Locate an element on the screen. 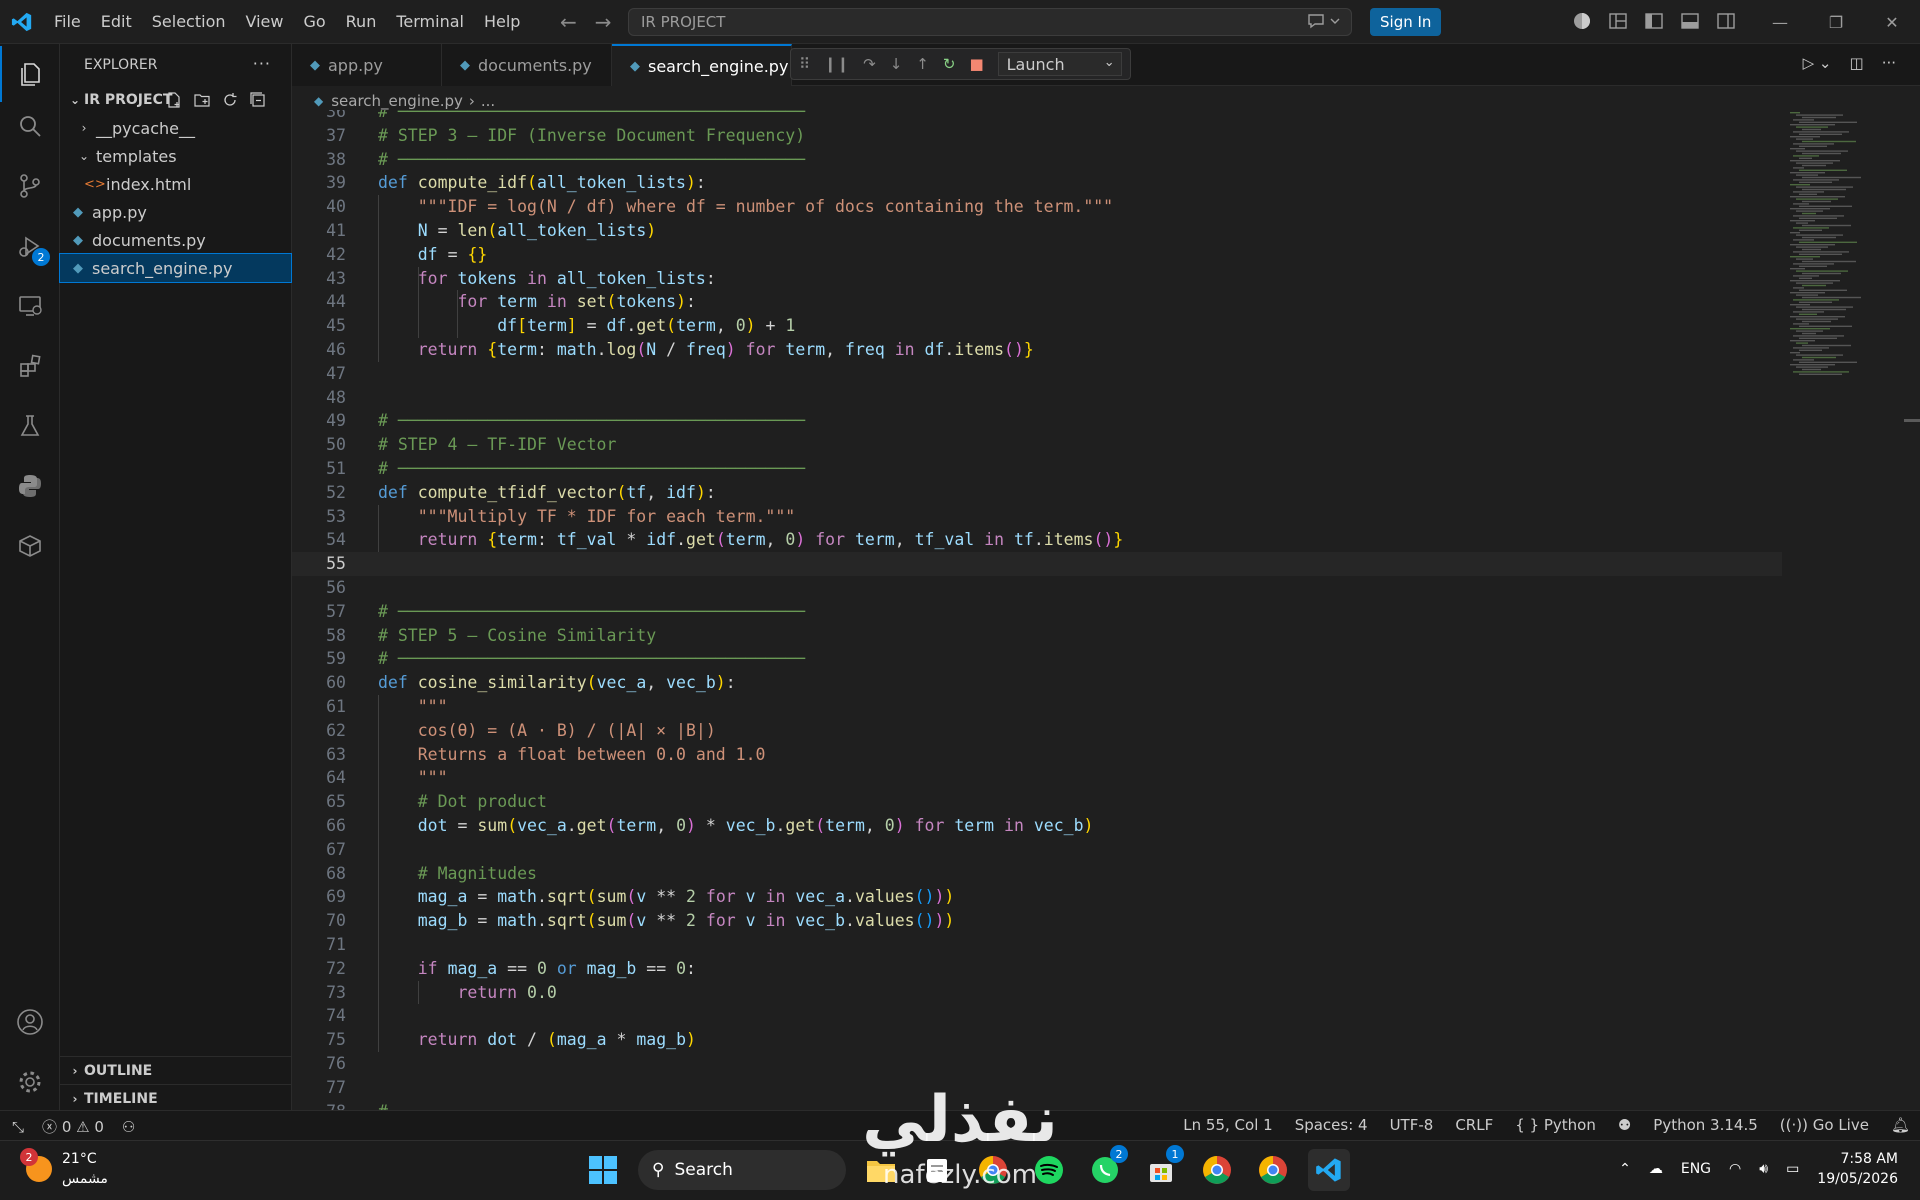 Image resolution: width=1920 pixels, height=1200 pixels. stop-icon: ■ is located at coordinates (976, 64).